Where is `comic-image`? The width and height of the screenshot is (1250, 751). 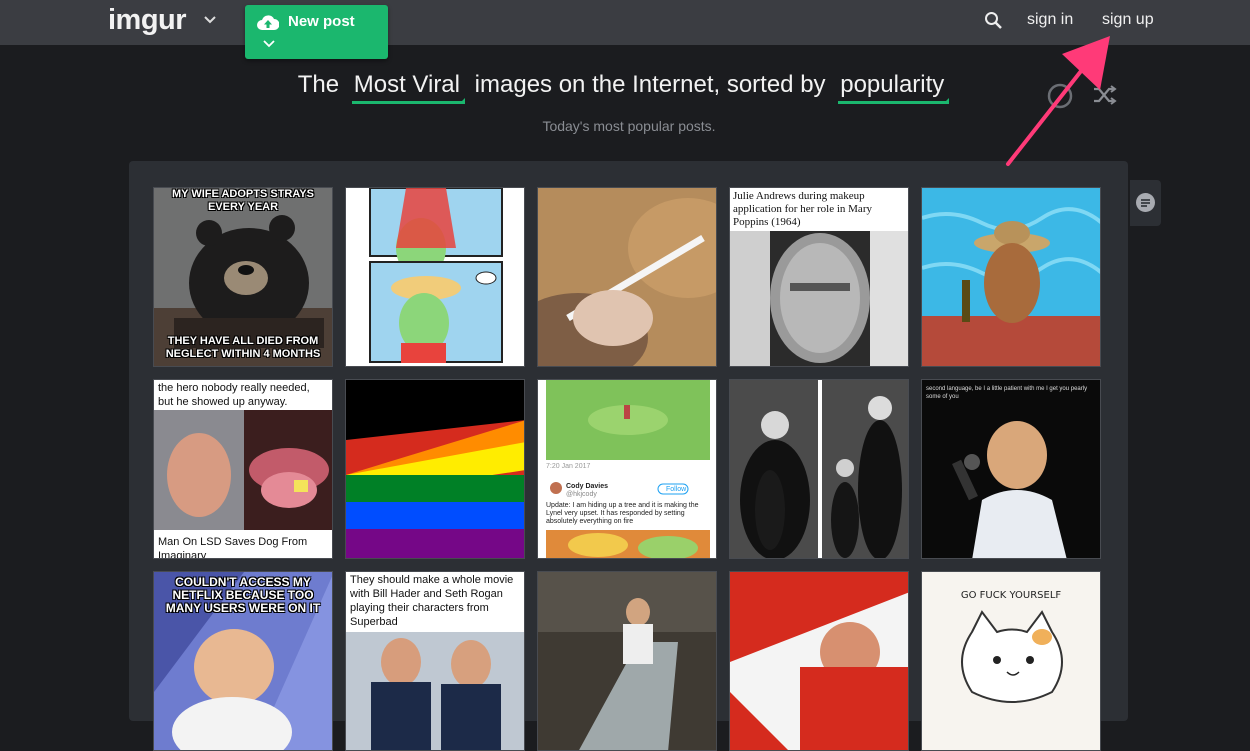 comic-image is located at coordinates (436, 275).